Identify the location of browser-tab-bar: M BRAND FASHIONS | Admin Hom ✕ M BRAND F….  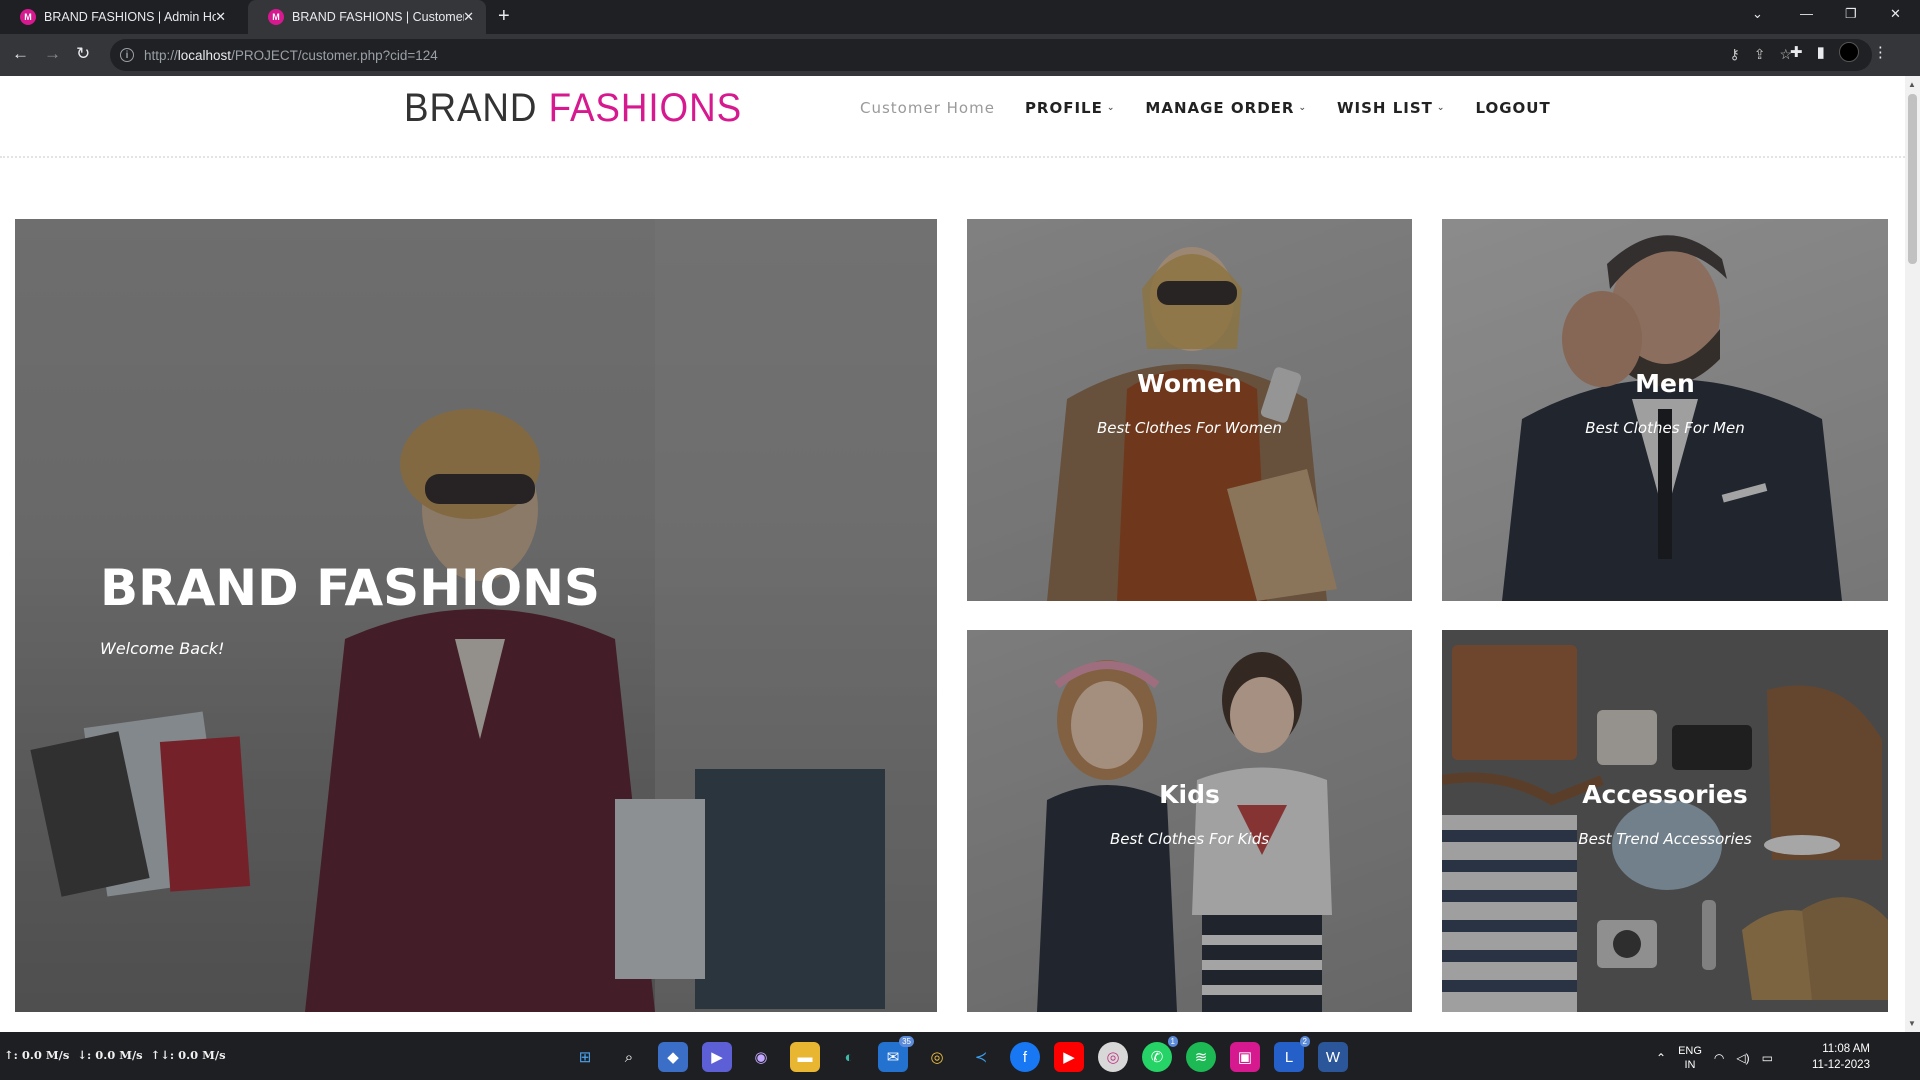
(960, 17).